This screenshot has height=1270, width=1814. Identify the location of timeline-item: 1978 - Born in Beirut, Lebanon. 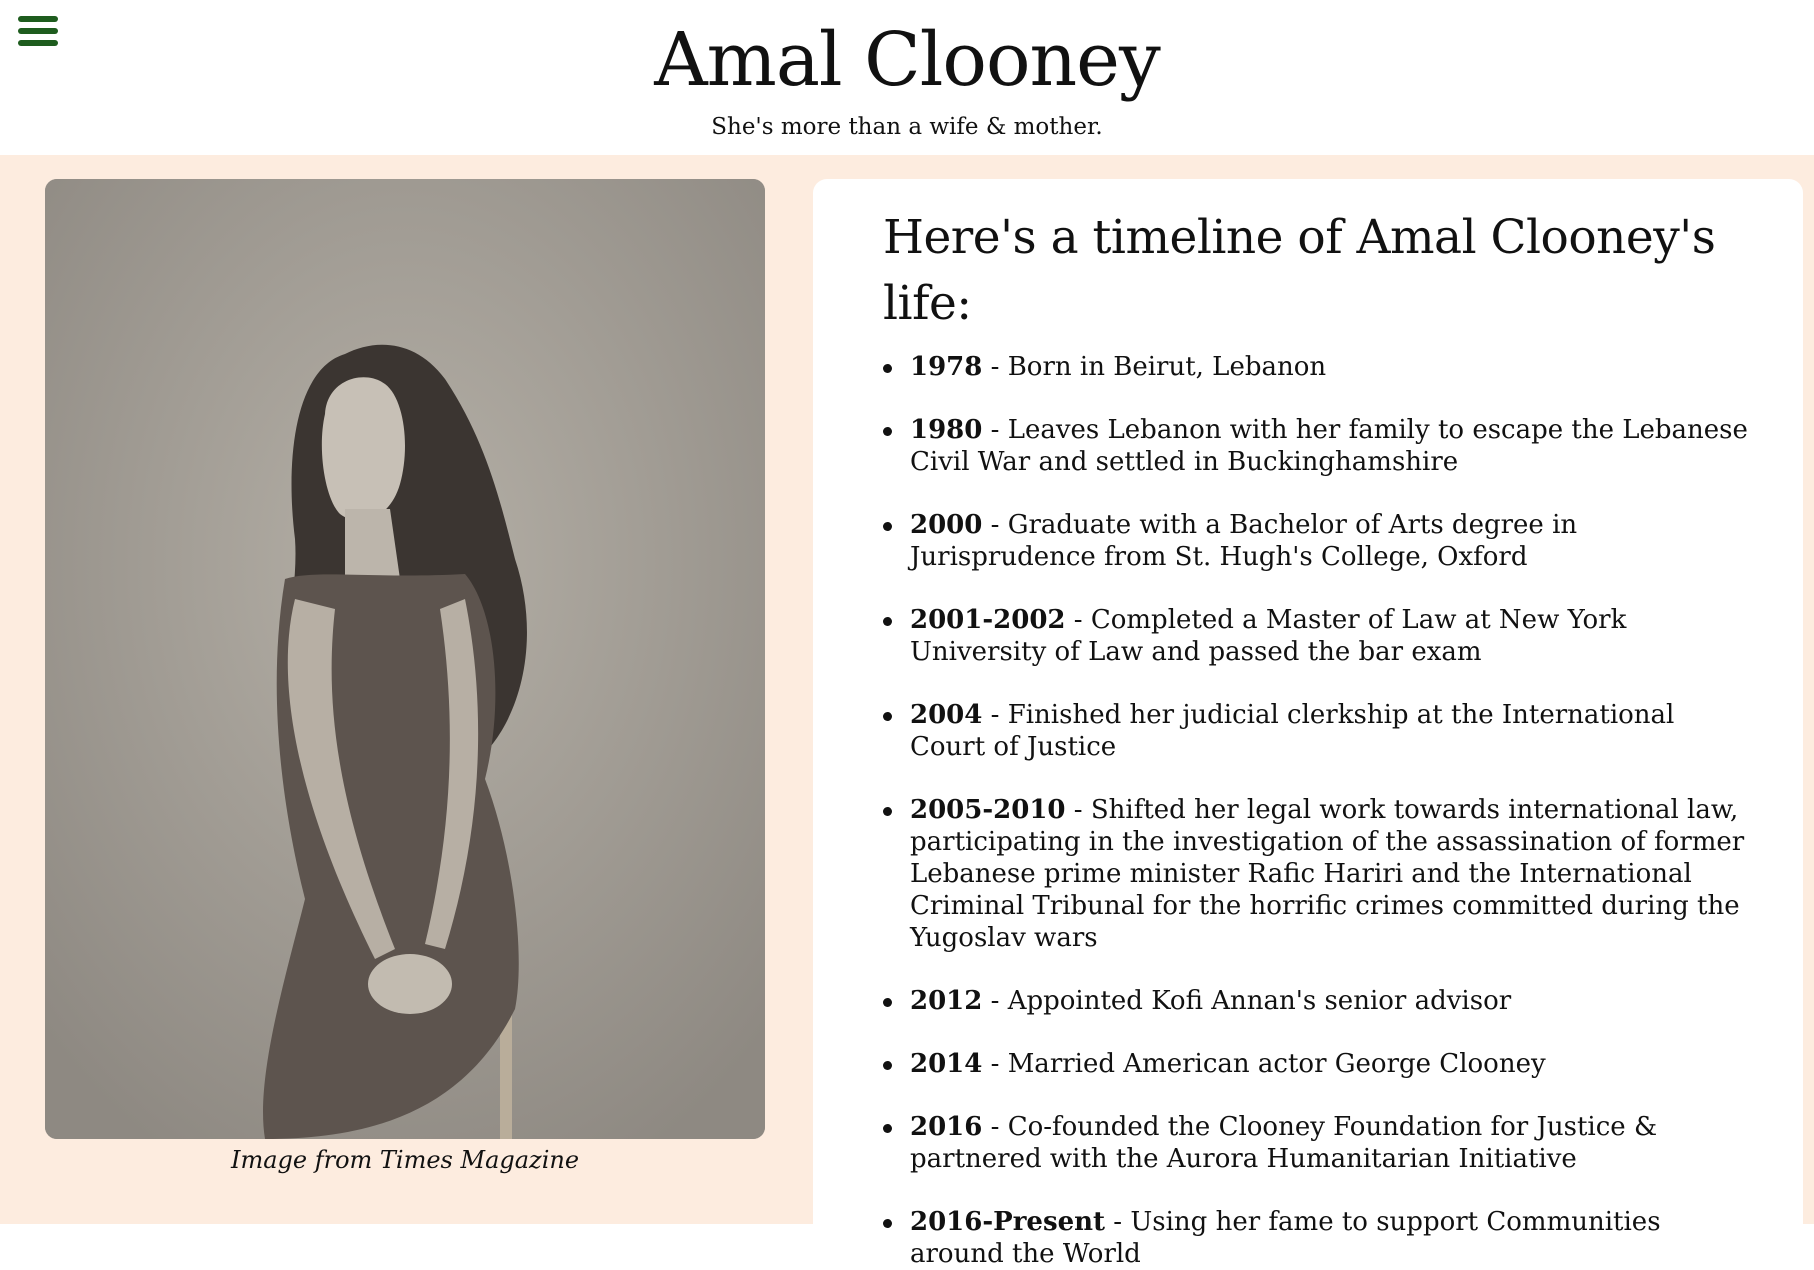
(1319, 367).